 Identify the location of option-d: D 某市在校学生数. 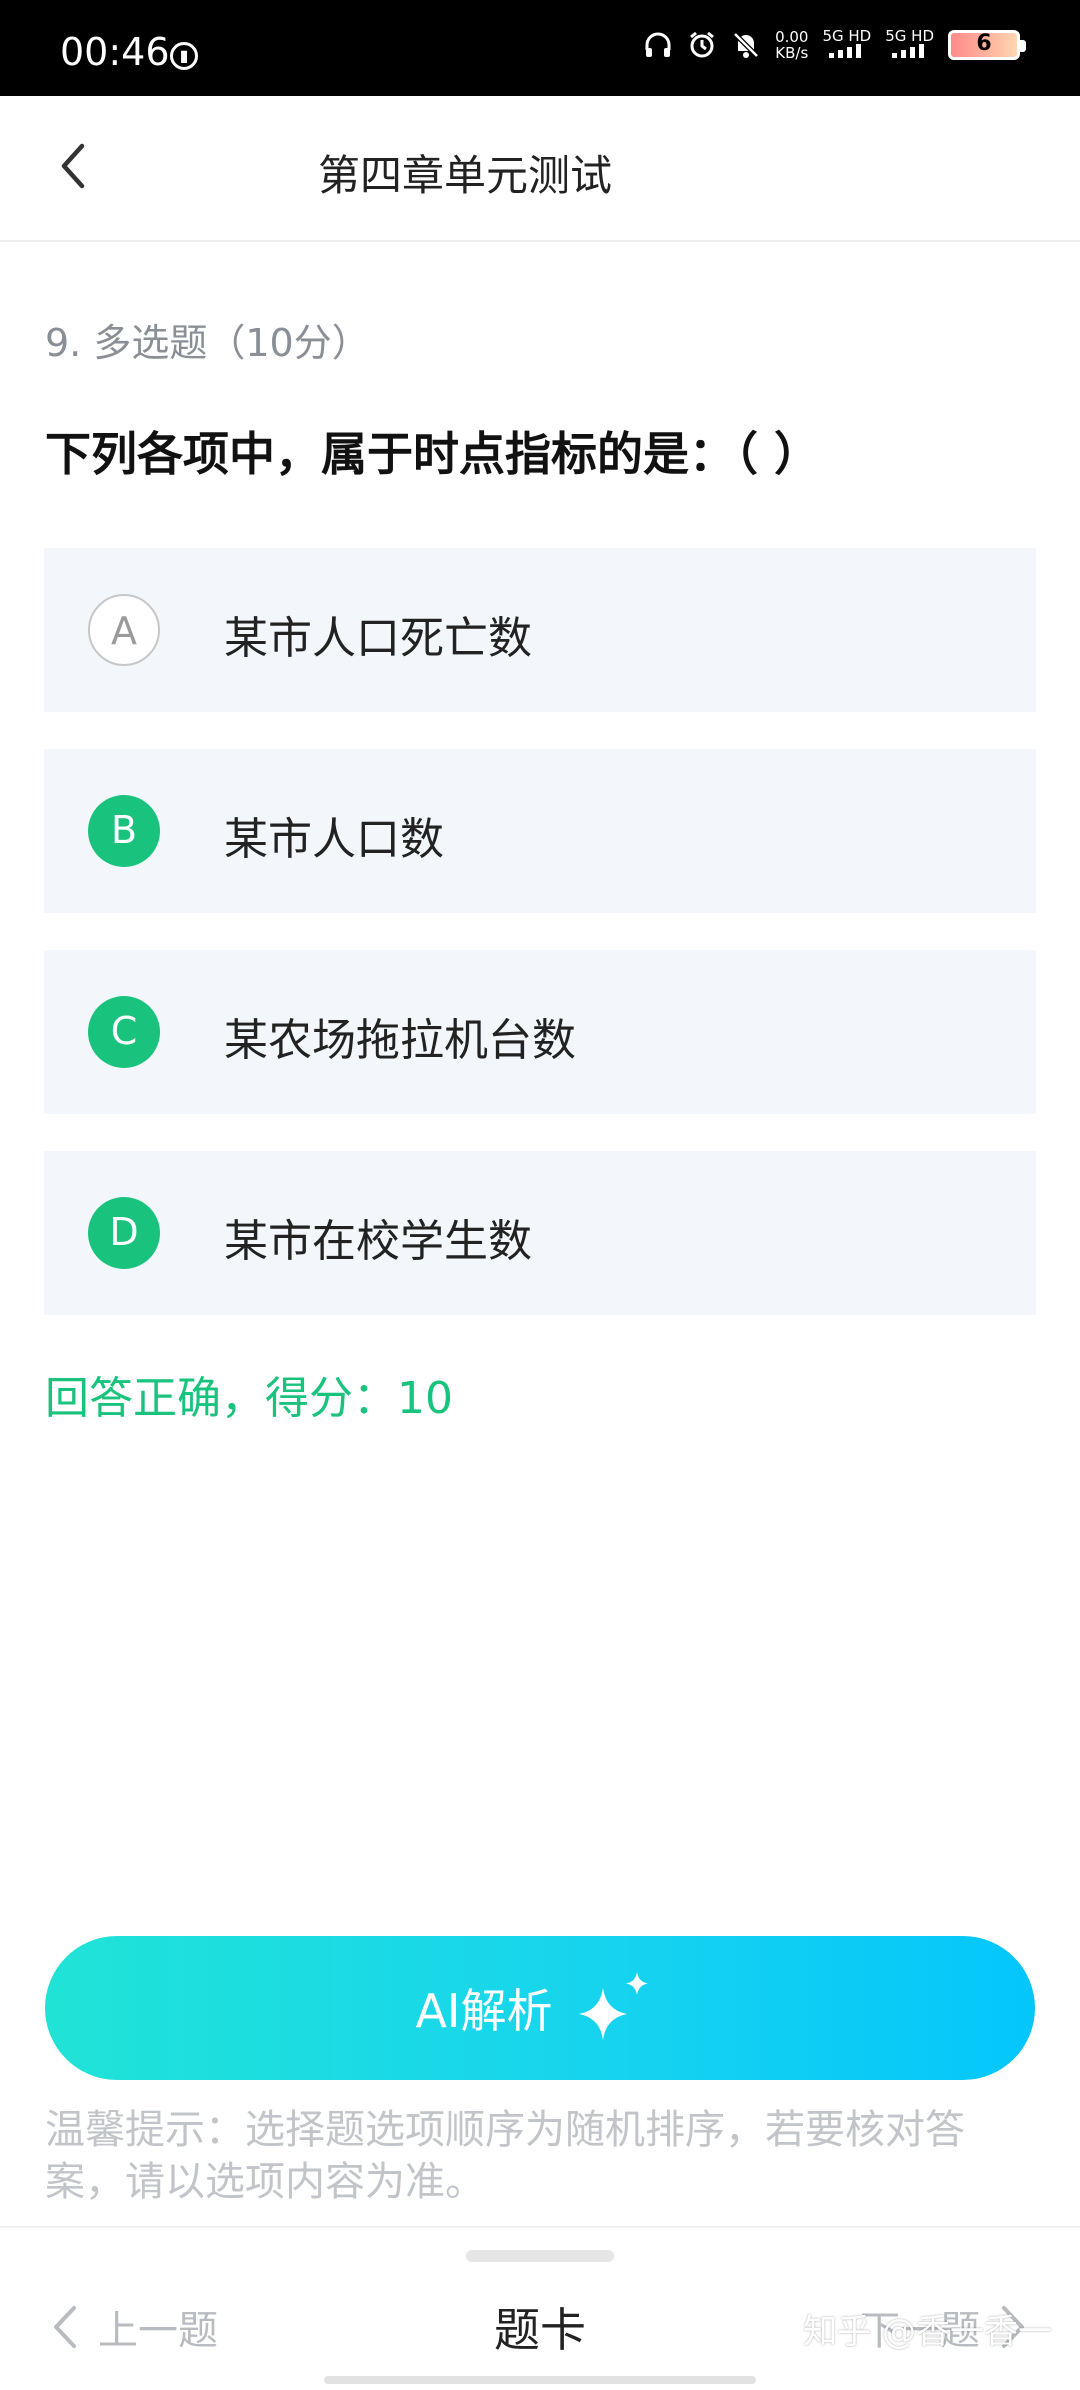
(540, 1233).